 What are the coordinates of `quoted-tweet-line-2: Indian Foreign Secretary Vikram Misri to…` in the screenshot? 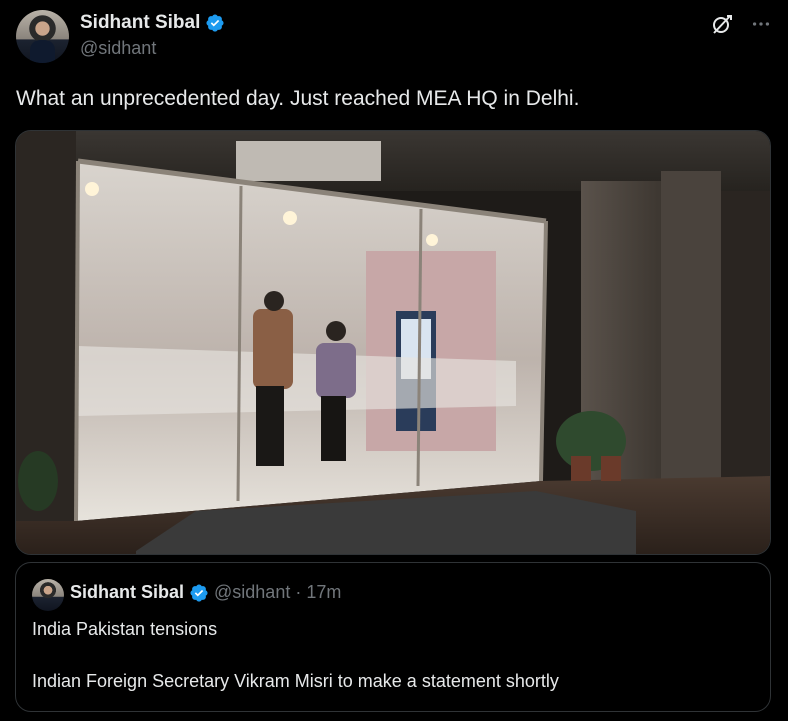 It's located at (295, 681).